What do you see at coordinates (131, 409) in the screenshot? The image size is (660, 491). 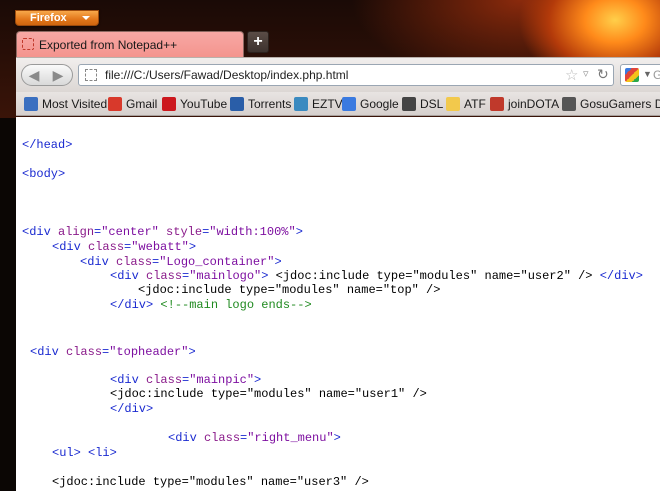 I see `code-line: </div>` at bounding box center [131, 409].